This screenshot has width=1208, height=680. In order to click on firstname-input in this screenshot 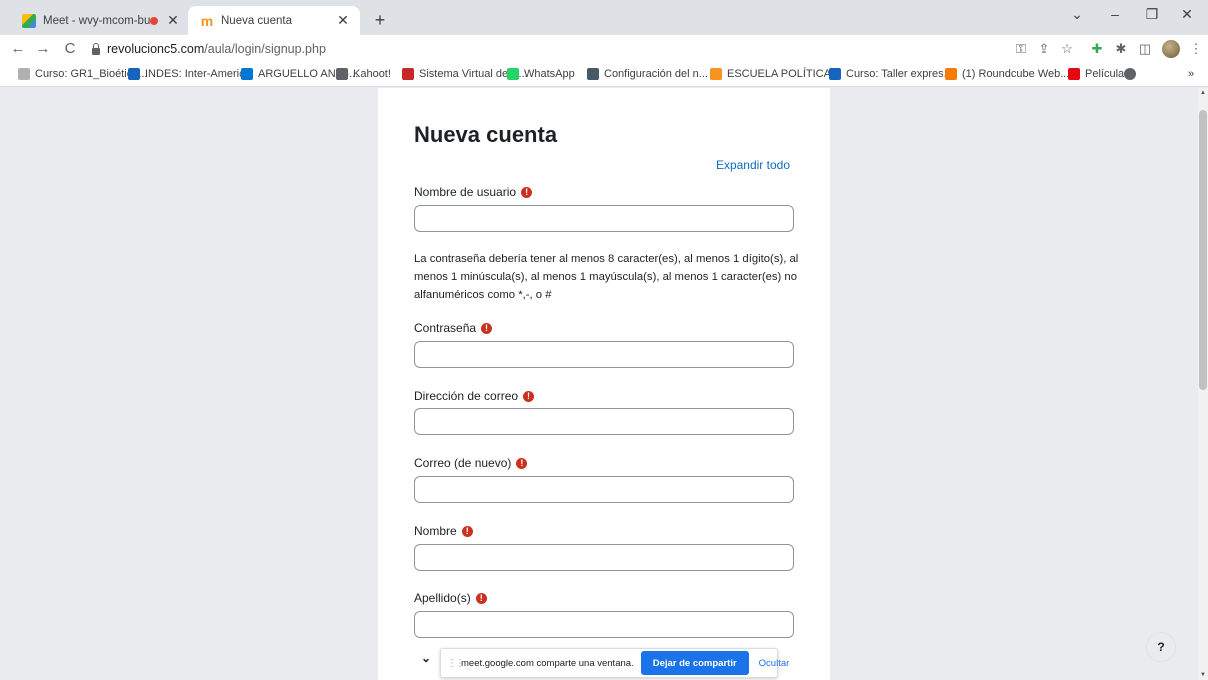, I will do `click(604, 557)`.